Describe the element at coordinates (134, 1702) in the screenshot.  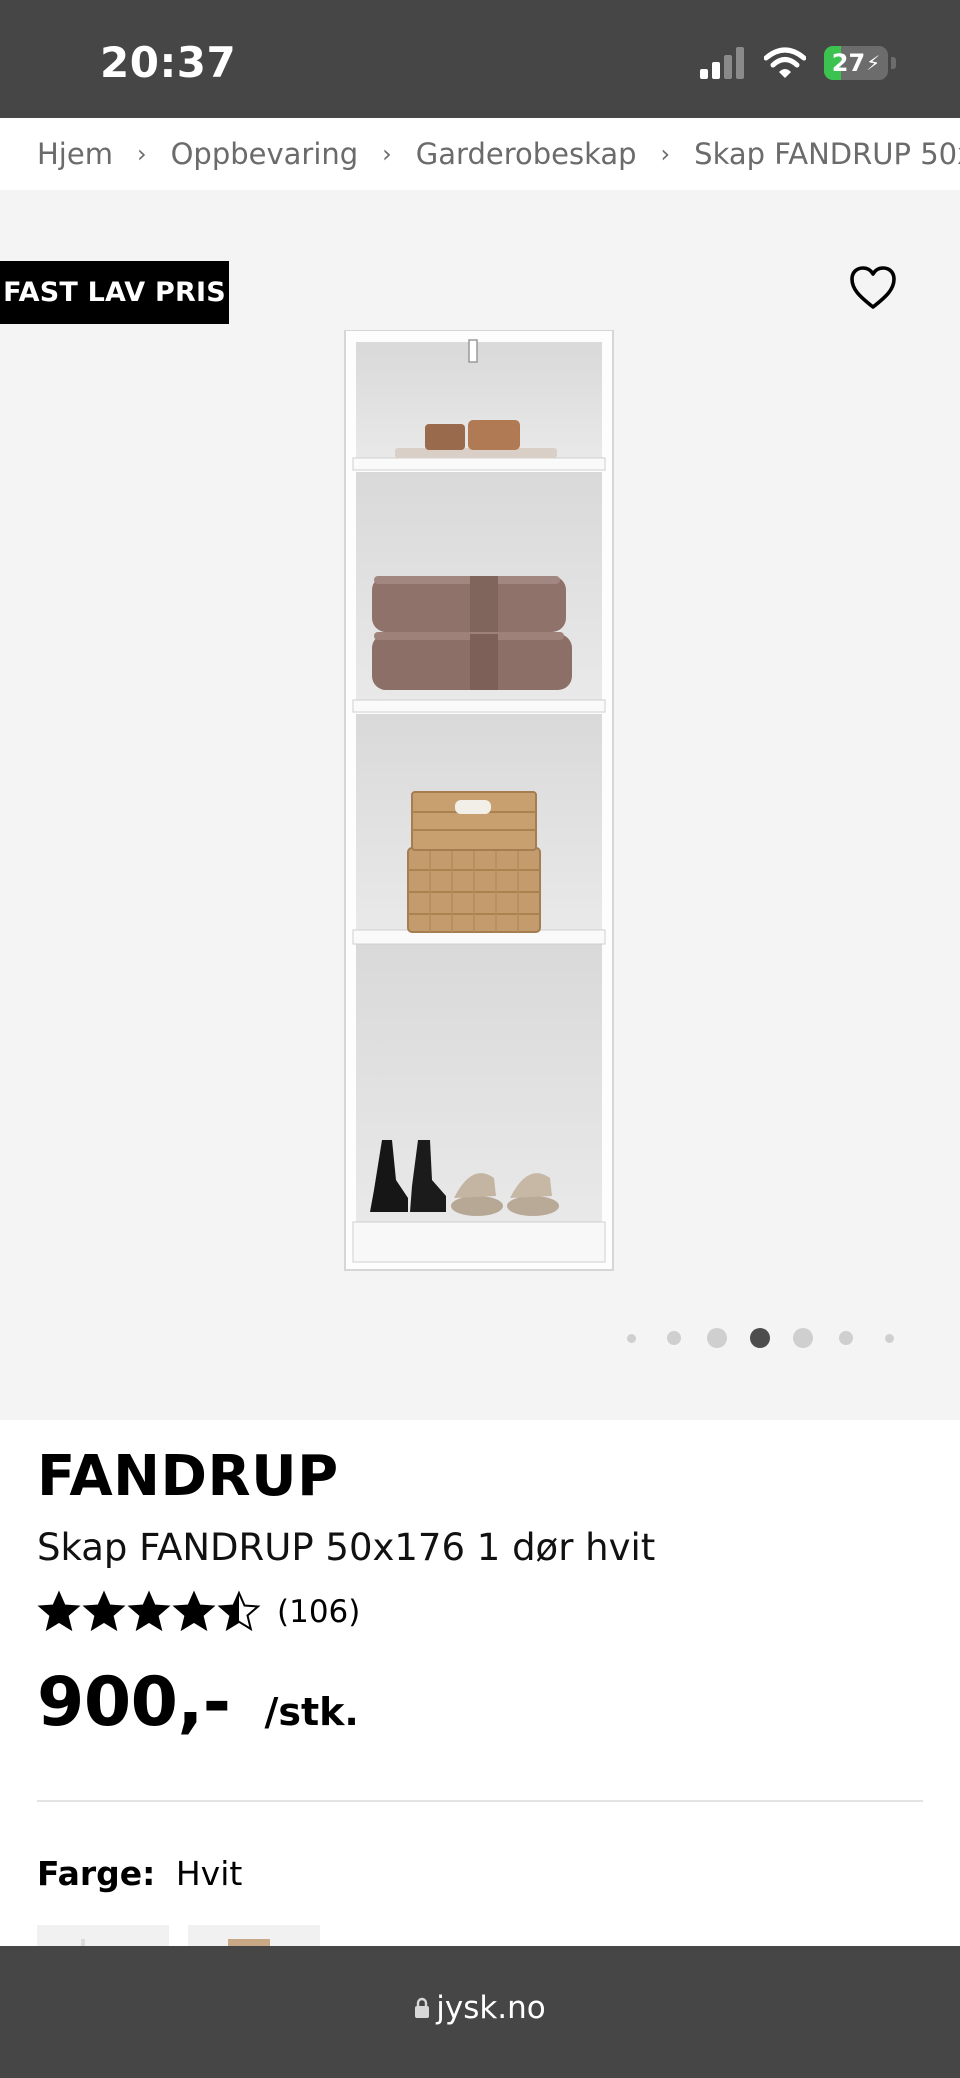
I see `product-price: 900,-` at that location.